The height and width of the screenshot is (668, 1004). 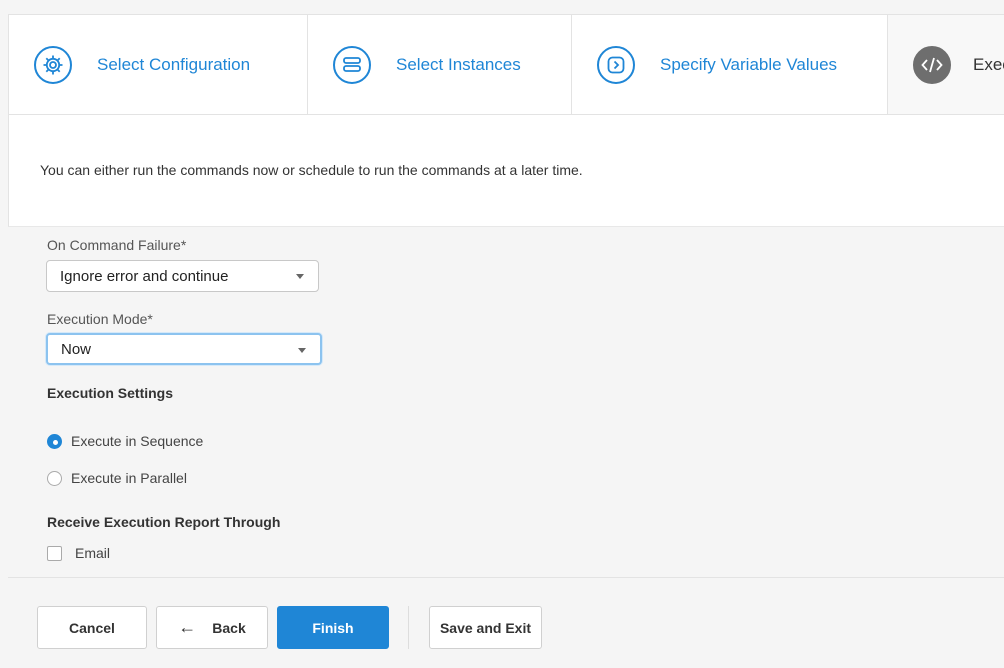 I want to click on select-value: Ignore error and continue, so click(x=144, y=276).